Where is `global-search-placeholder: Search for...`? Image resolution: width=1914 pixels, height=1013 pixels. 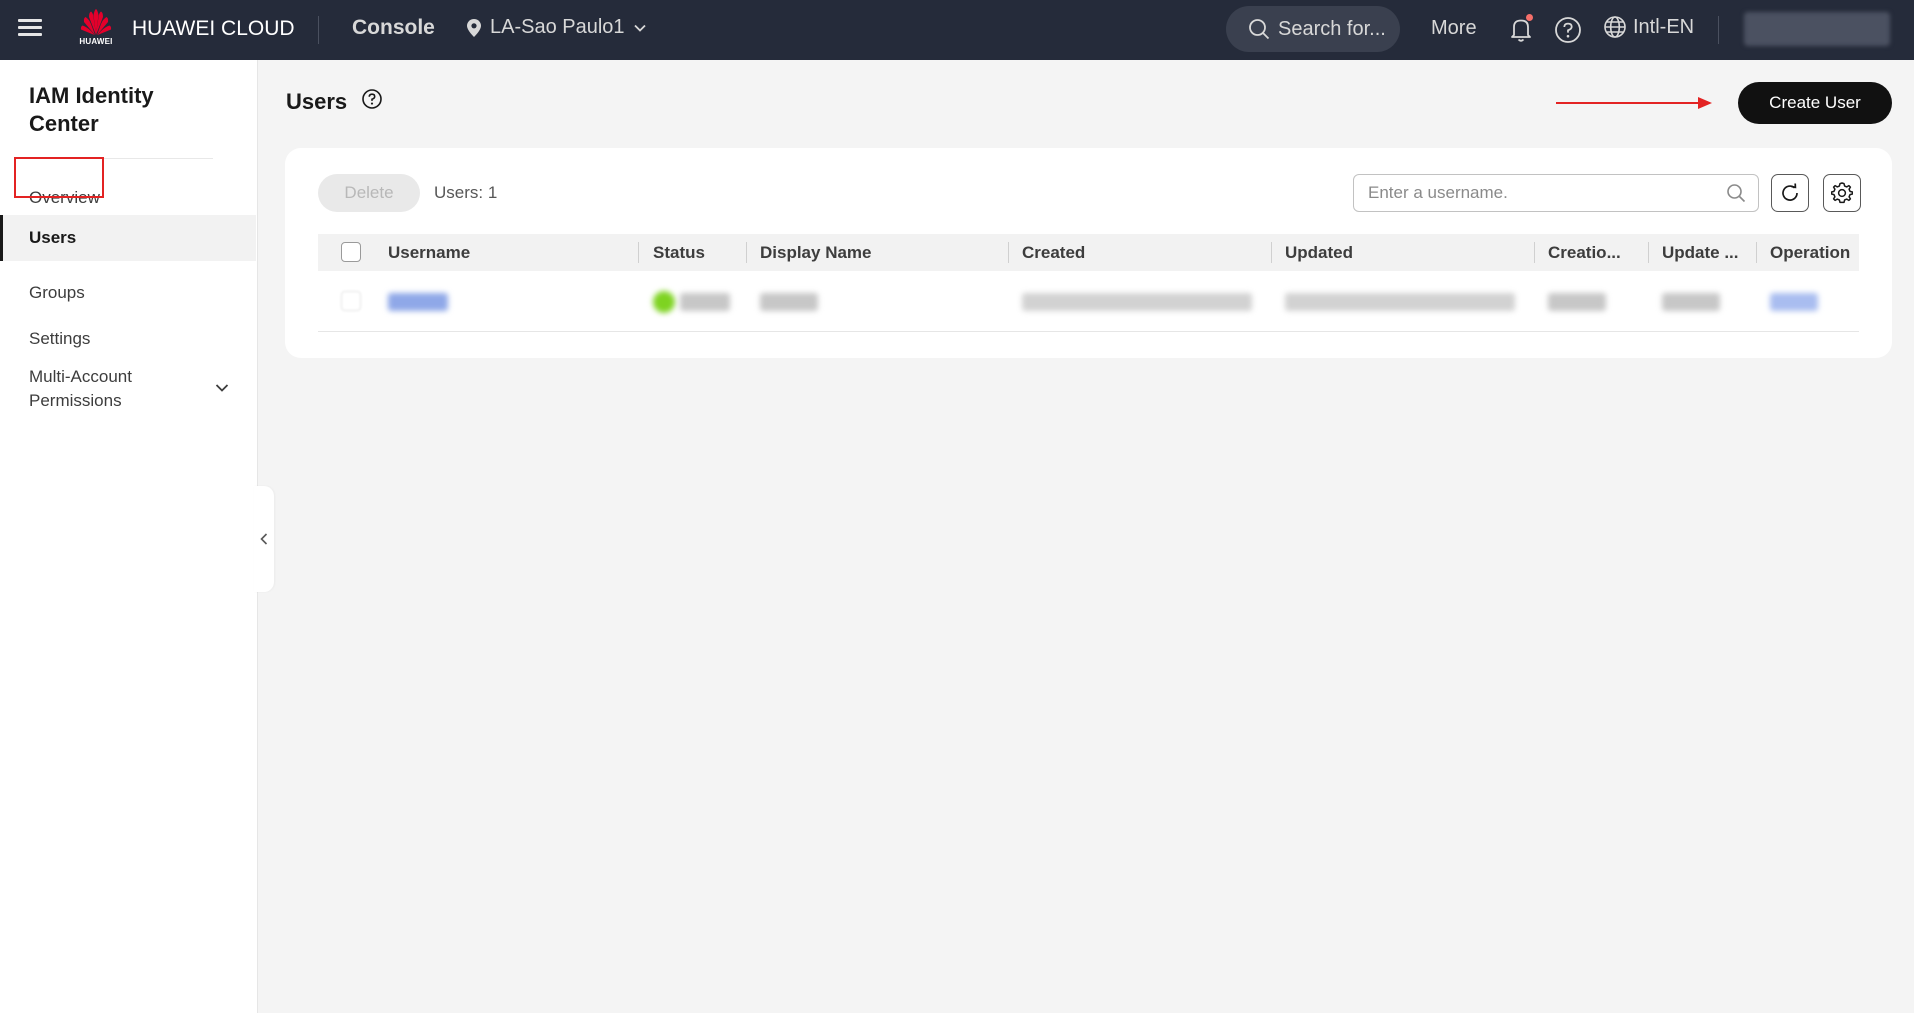 global-search-placeholder: Search for... is located at coordinates (1332, 28).